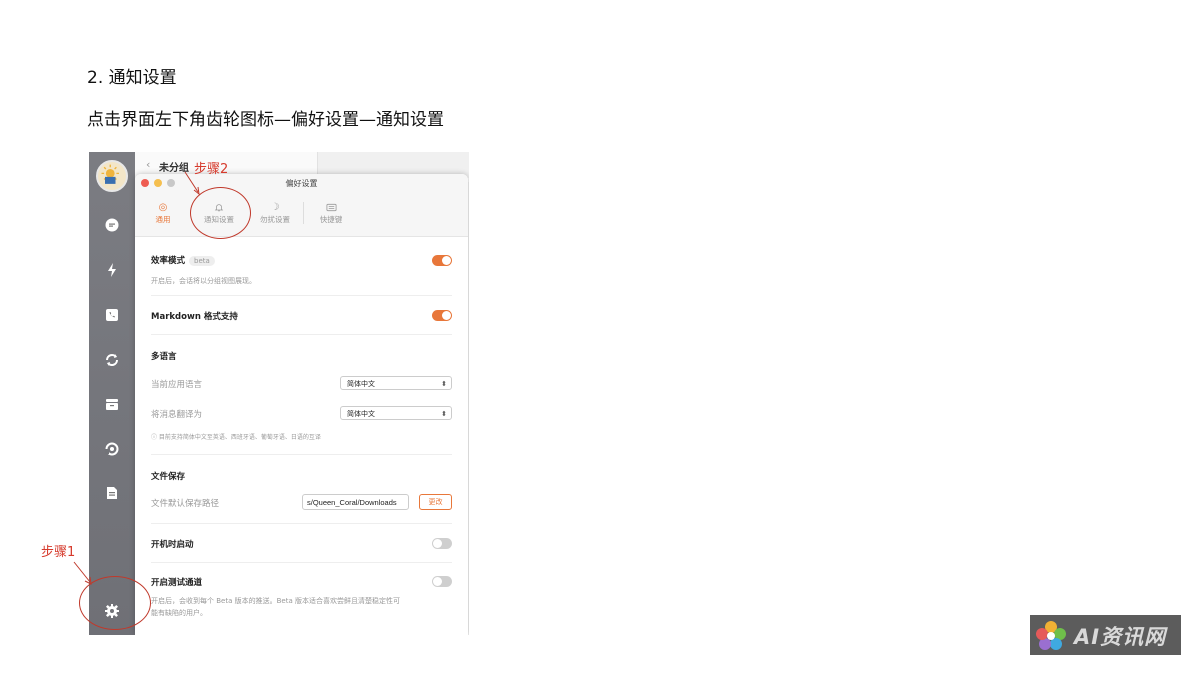 Image resolution: width=1200 pixels, height=675 pixels. I want to click on watermark: AI资讯网, so click(1105, 635).